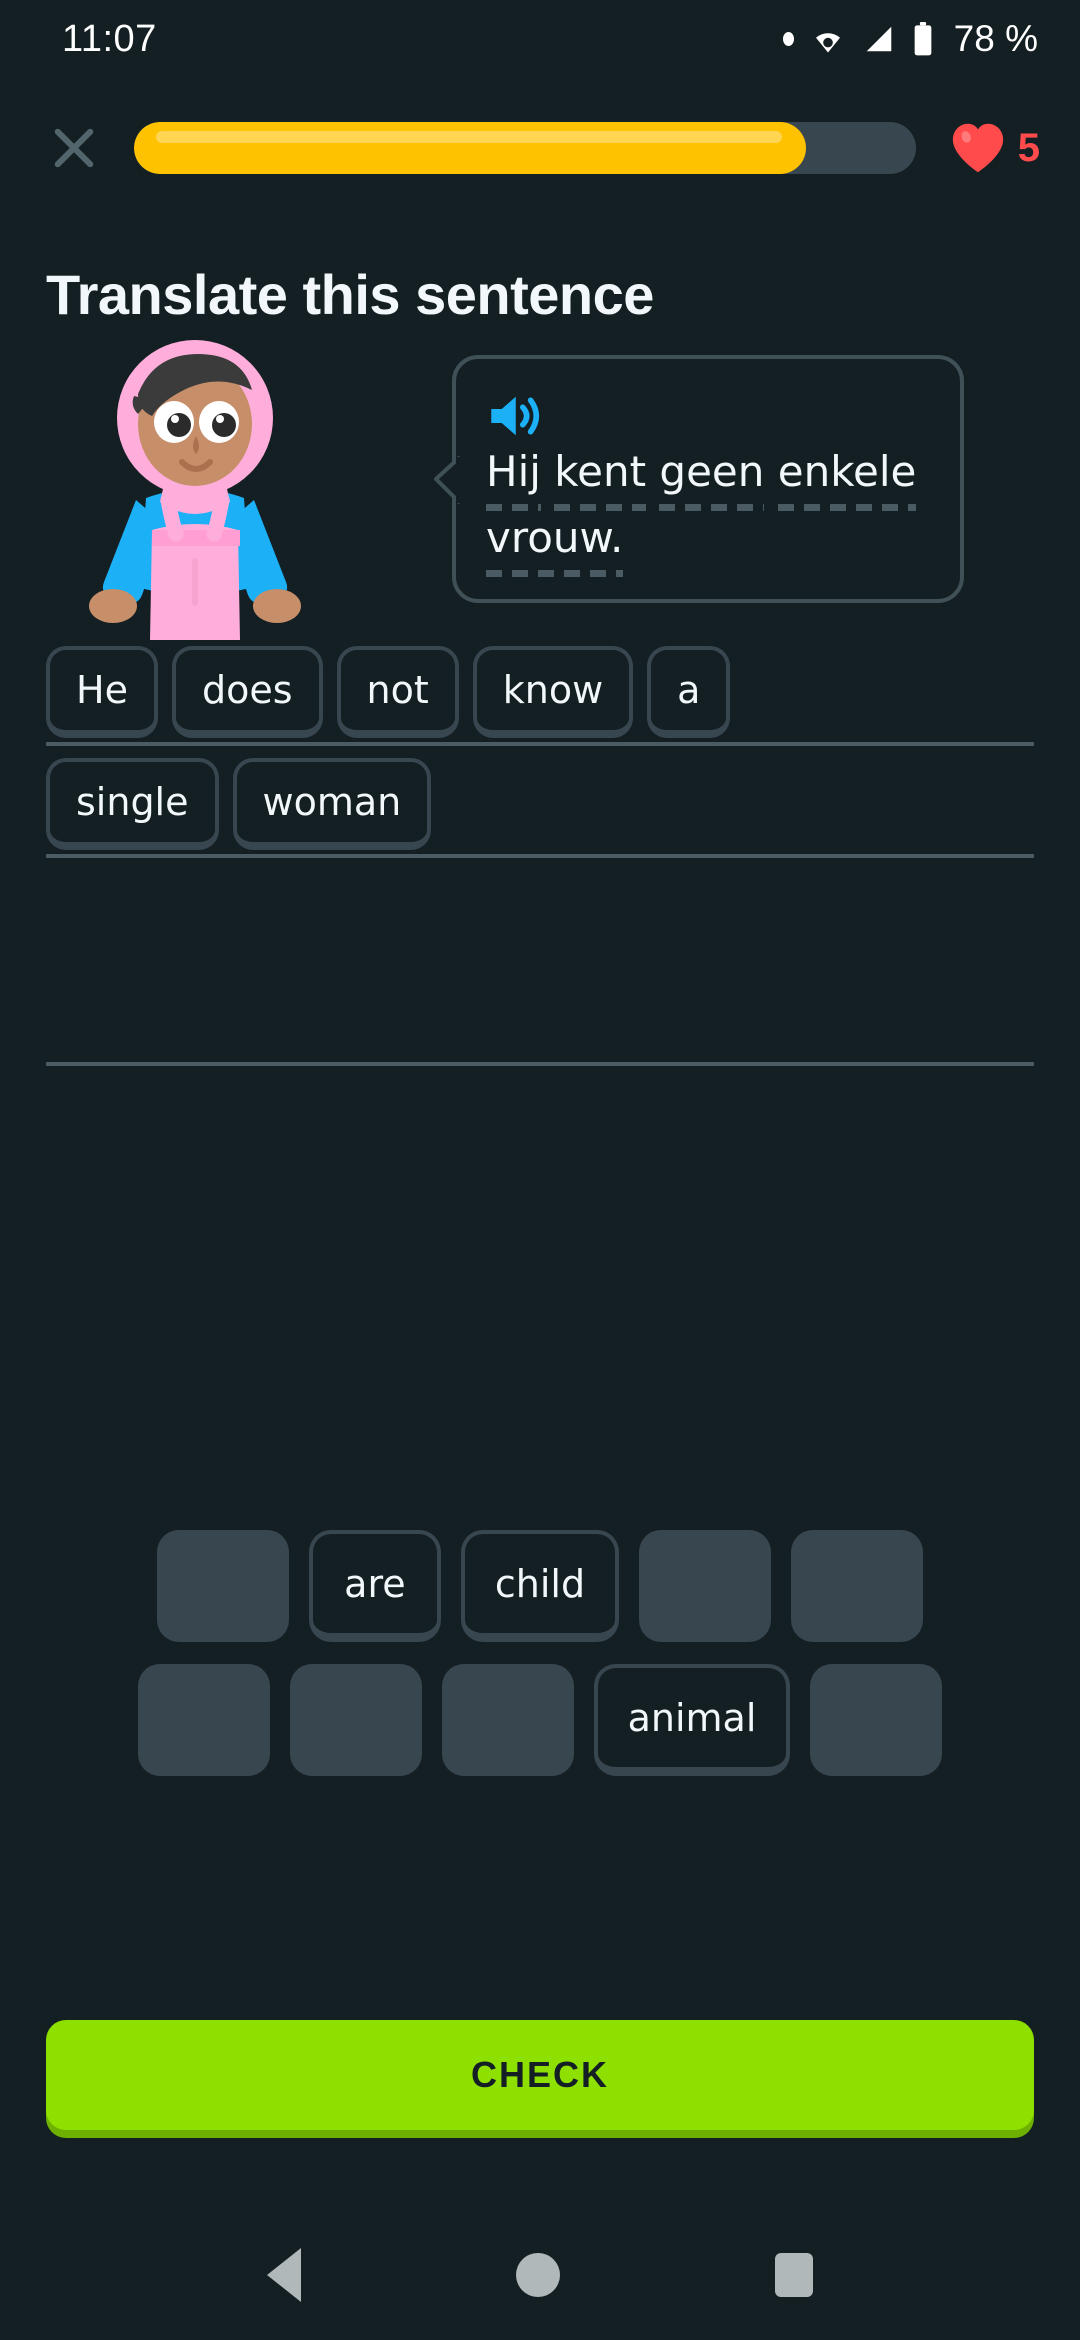 The width and height of the screenshot is (1080, 2340). I want to click on hearts-indicator: 5, so click(995, 148).